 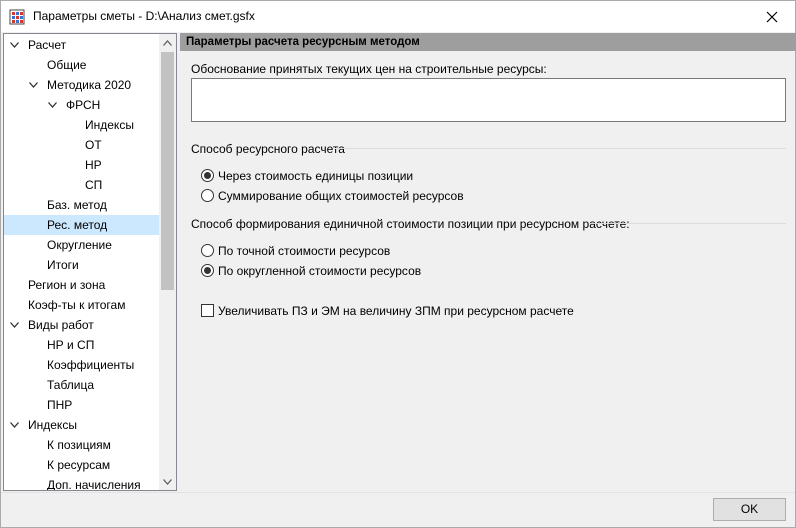 I want to click on tree-item-label: Рес. метод, so click(x=77, y=225).